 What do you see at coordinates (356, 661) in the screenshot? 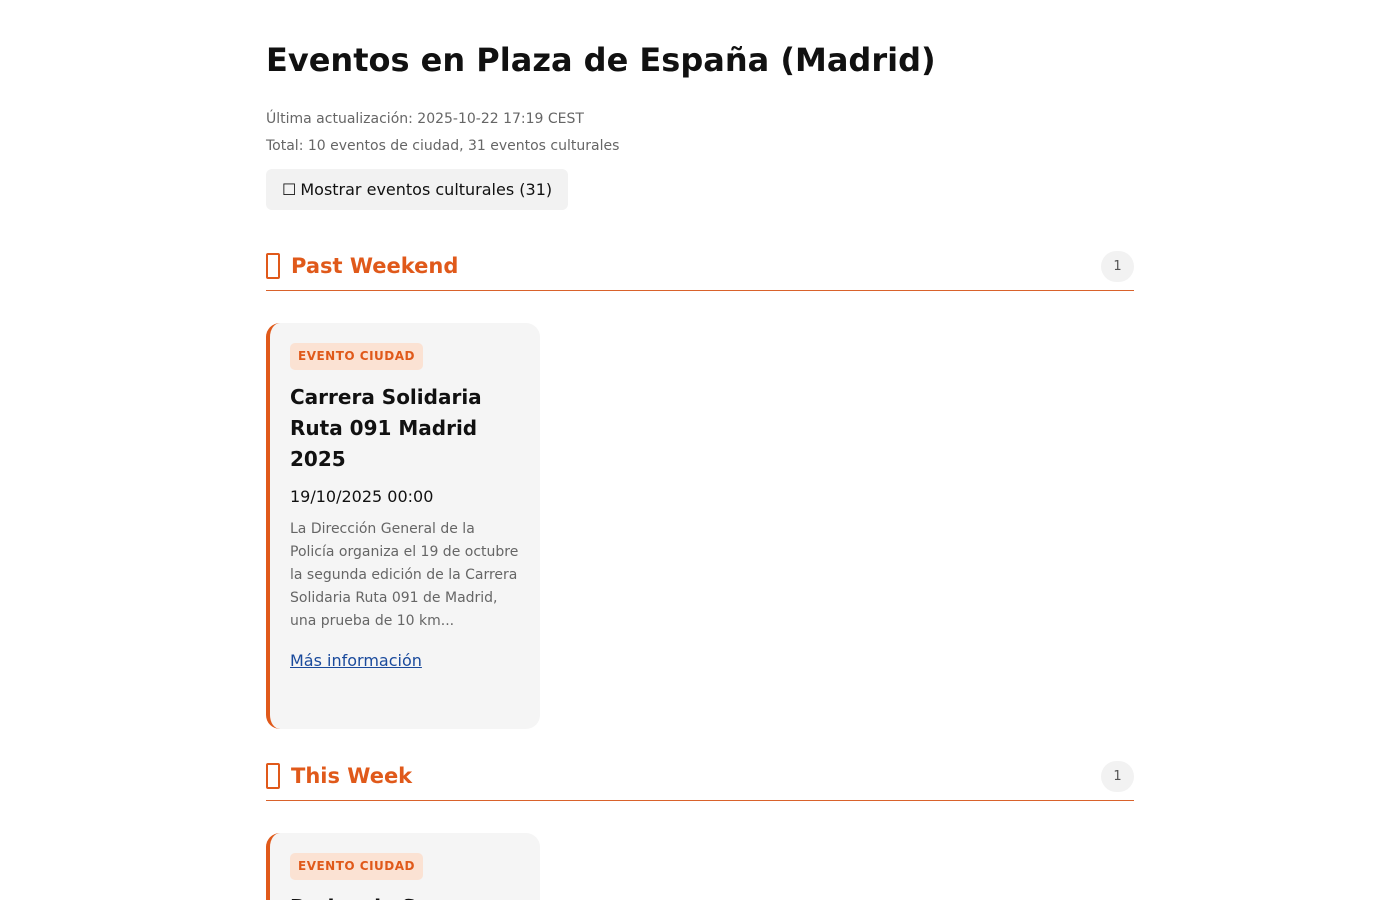
I see `more-info-link: Más información` at bounding box center [356, 661].